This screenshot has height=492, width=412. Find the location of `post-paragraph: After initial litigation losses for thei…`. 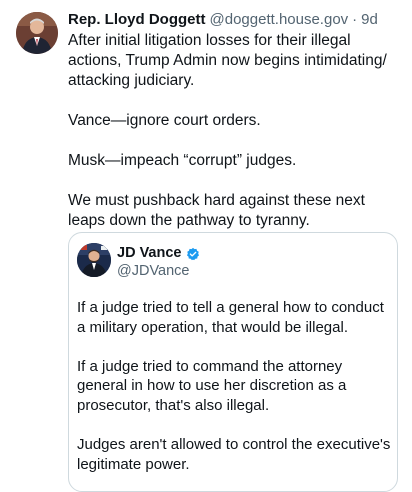

post-paragraph: After initial litigation losses for thei… is located at coordinates (227, 60).